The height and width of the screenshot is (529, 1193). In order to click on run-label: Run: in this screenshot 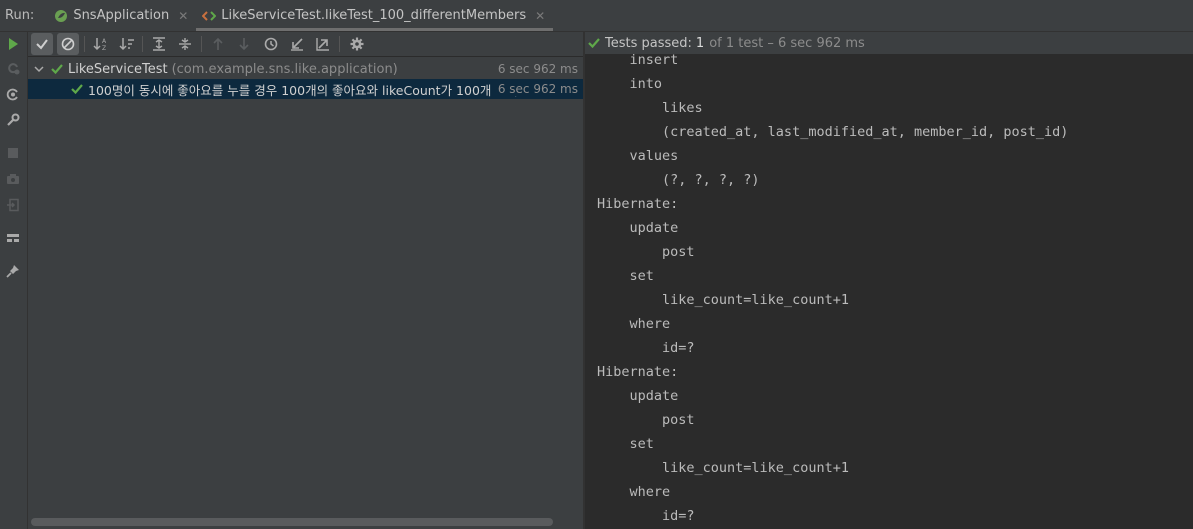, I will do `click(20, 15)`.